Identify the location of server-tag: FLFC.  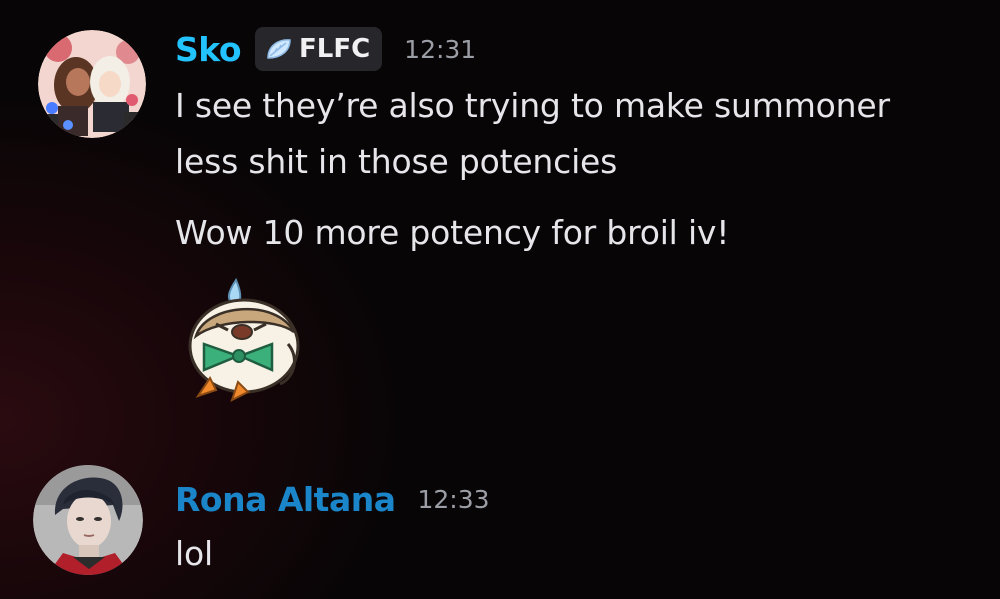
(319, 49).